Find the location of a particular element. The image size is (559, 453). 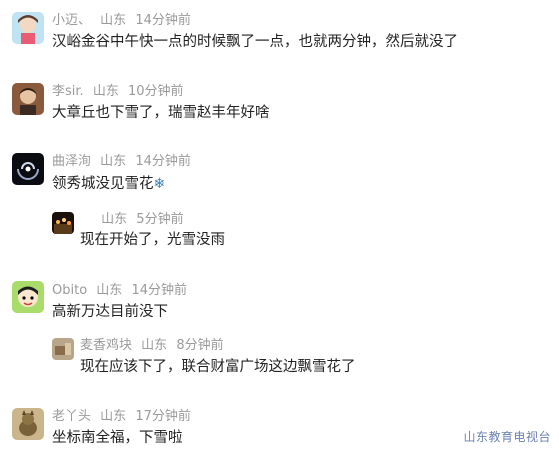

snowflake-emoji: ❄ is located at coordinates (159, 184).